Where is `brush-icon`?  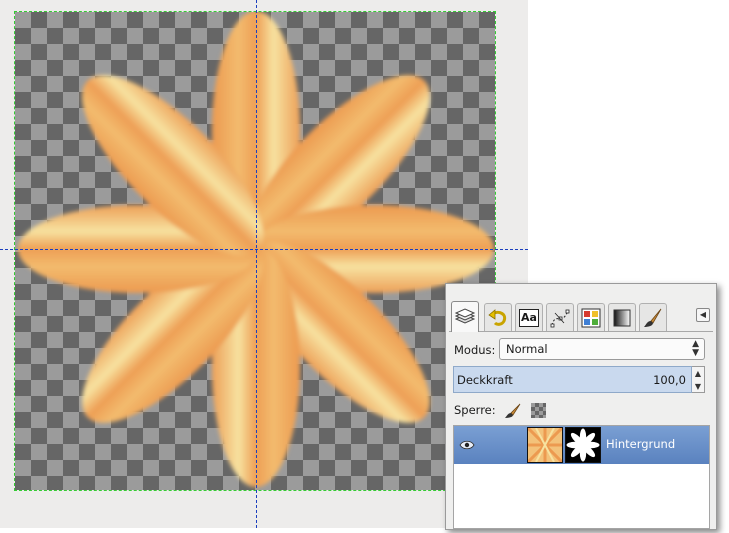
brush-icon is located at coordinates (653, 318).